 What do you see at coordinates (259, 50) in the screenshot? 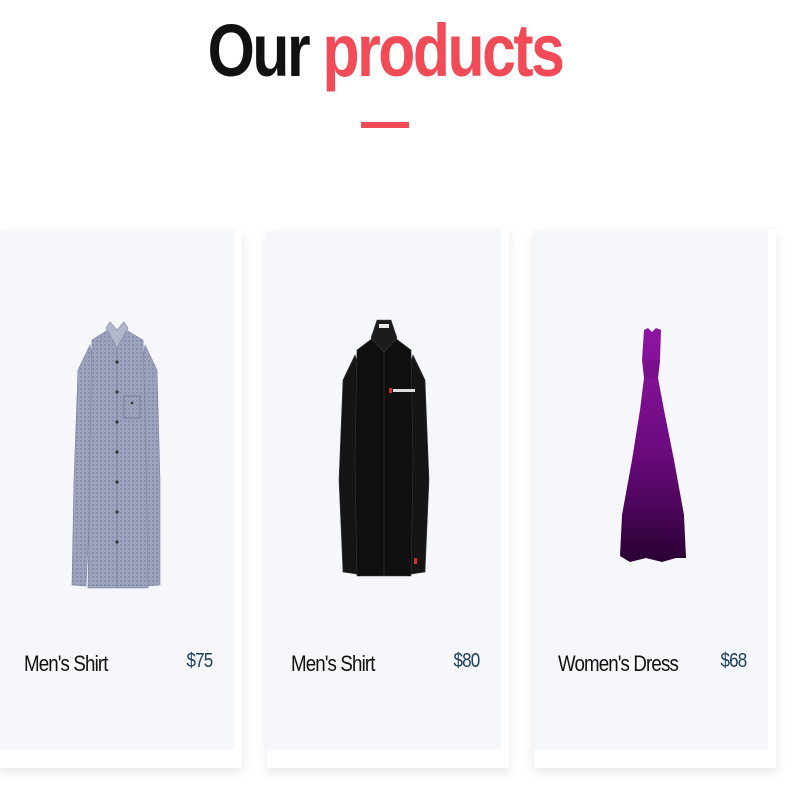
I see `section-title-word1: Our` at bounding box center [259, 50].